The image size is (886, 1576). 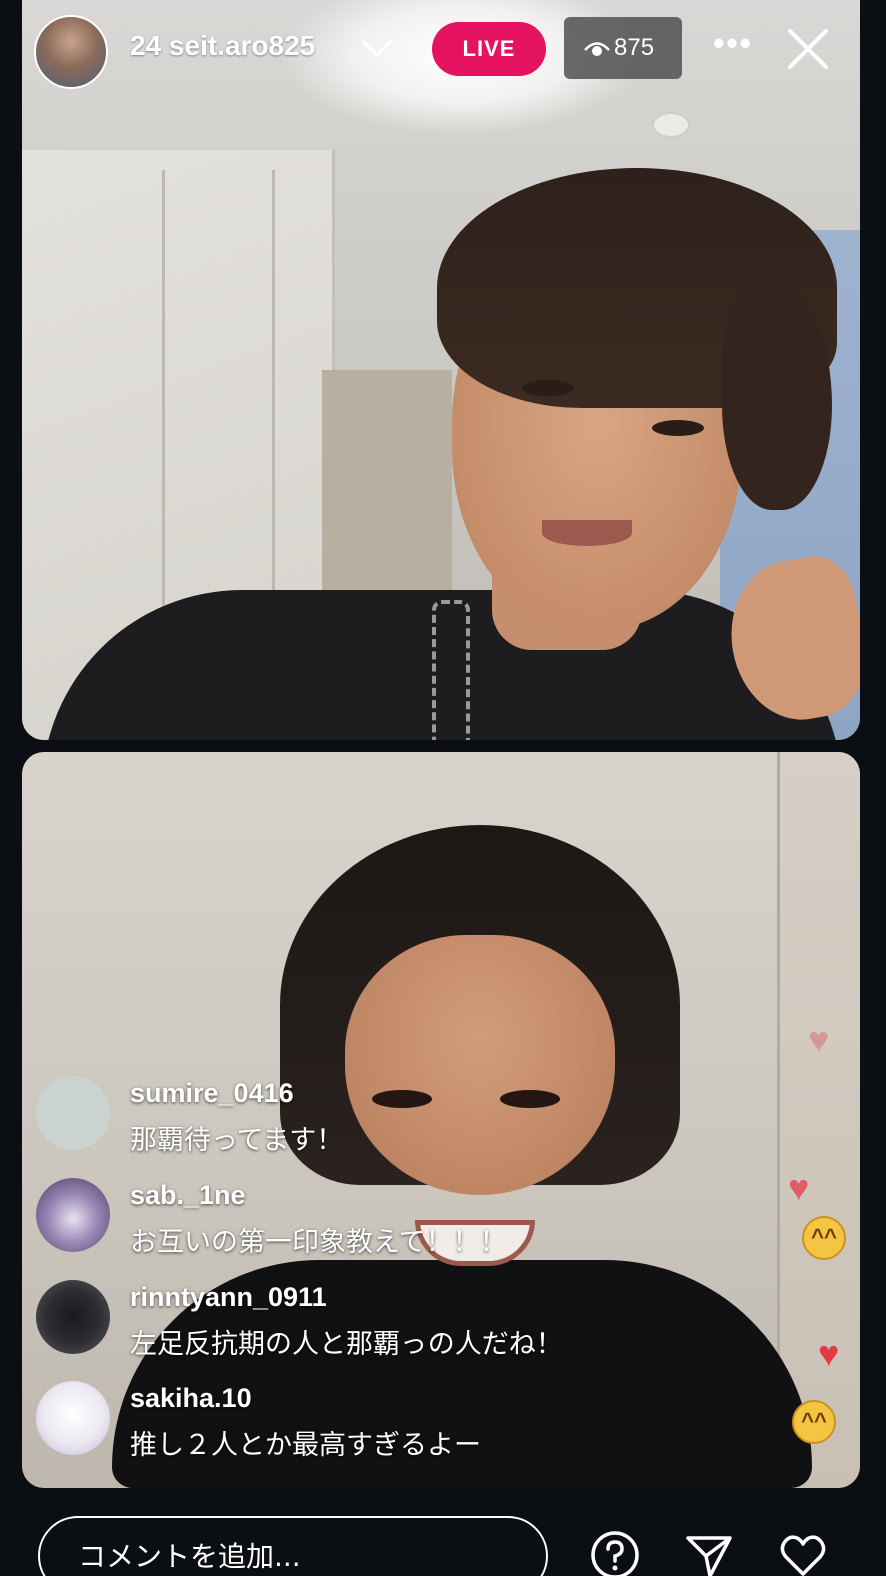 What do you see at coordinates (346, 1344) in the screenshot?
I see `comment-text: 左足反抗期の人と那覇っの人だね！` at bounding box center [346, 1344].